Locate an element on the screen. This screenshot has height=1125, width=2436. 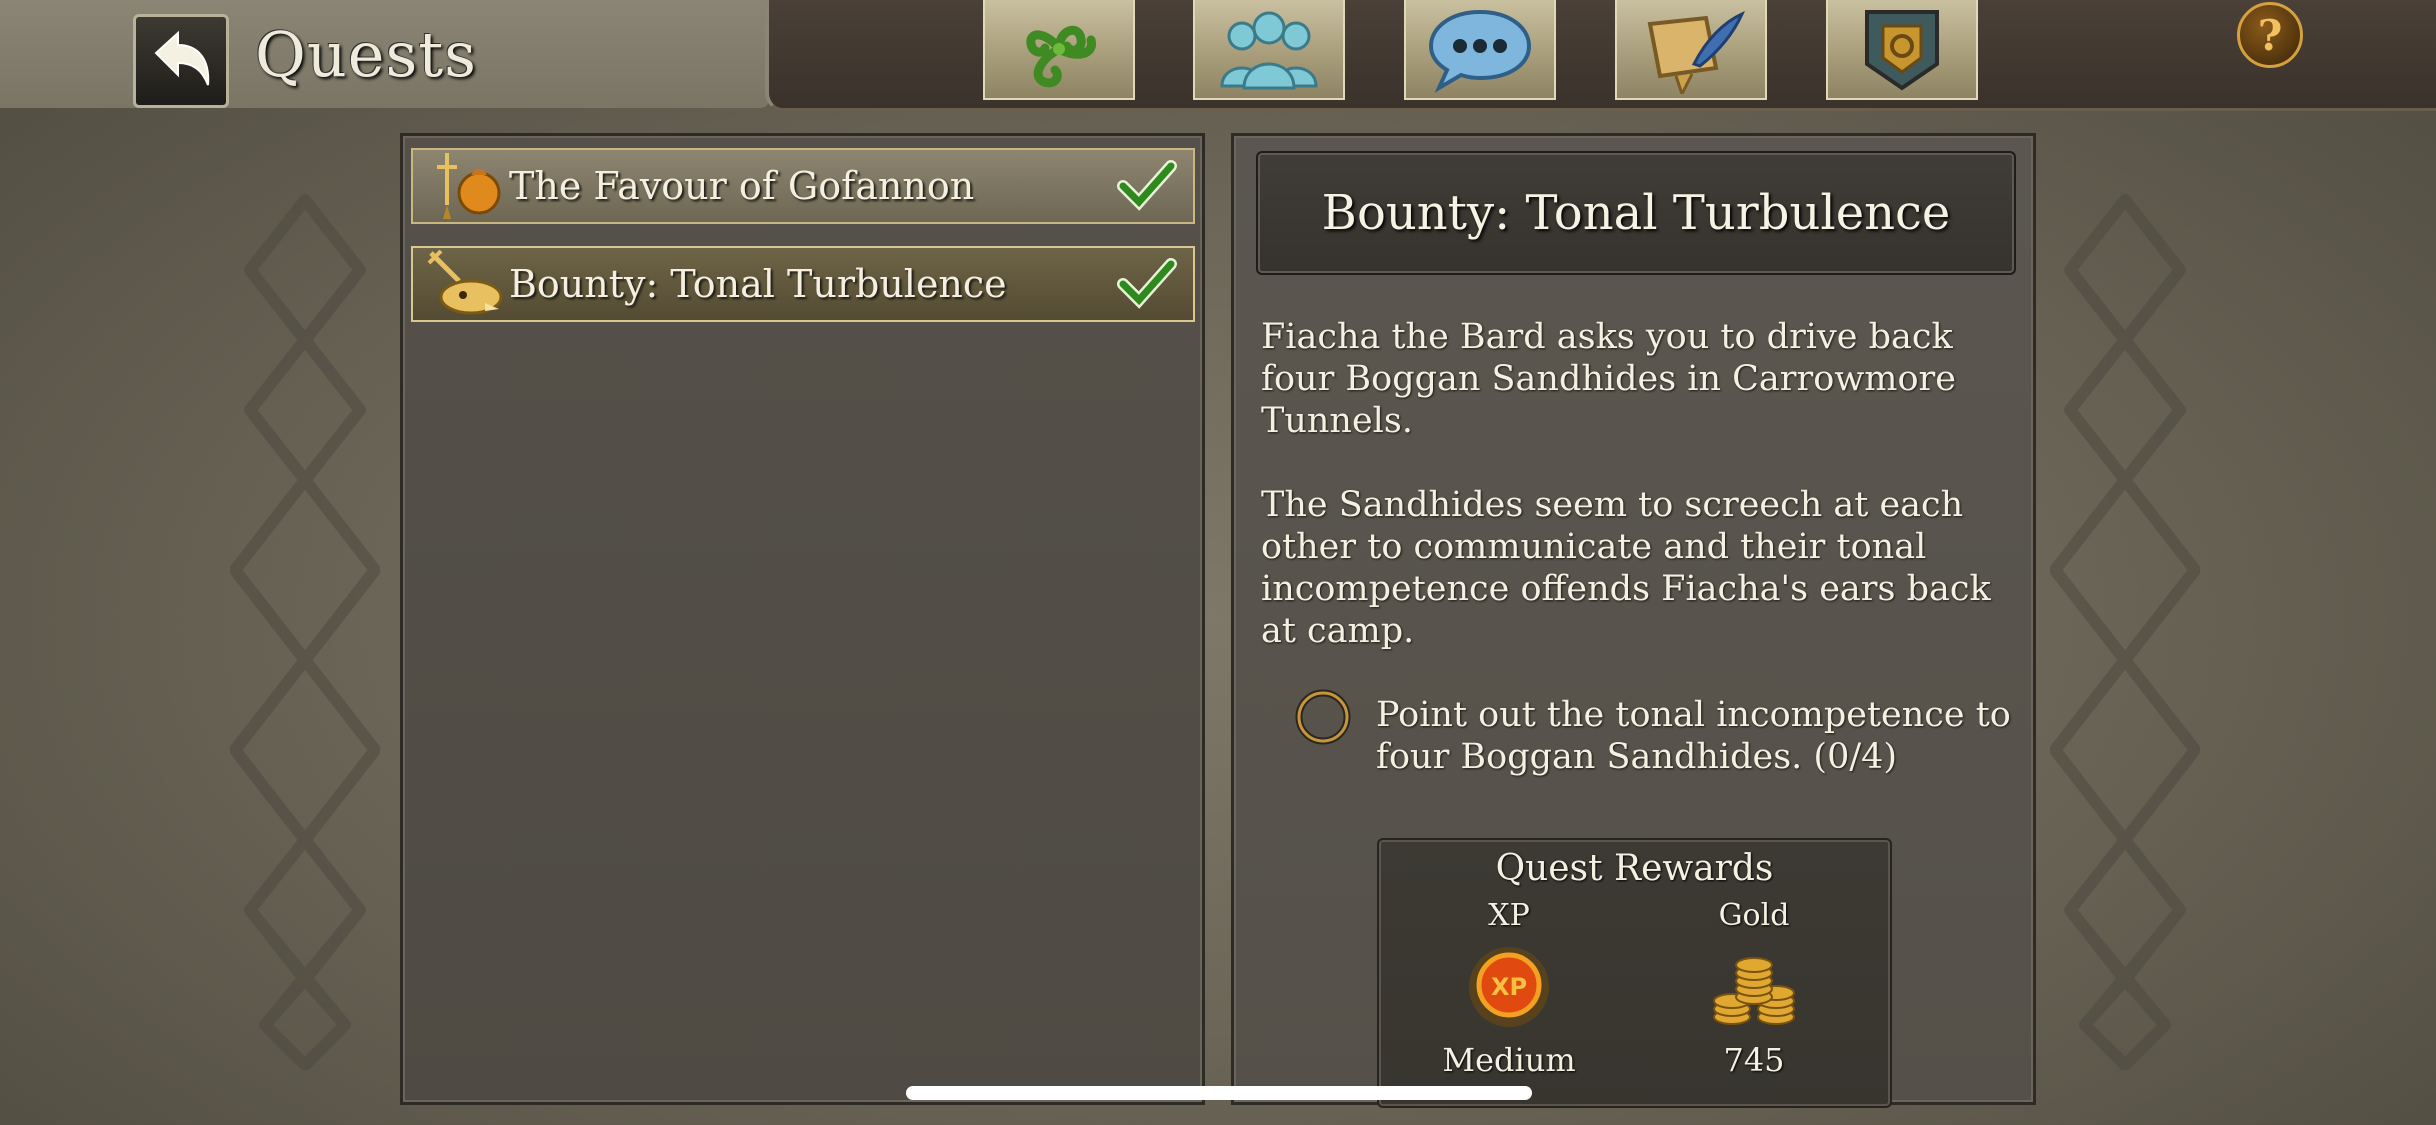
nav-button-party is located at coordinates (1269, 50).